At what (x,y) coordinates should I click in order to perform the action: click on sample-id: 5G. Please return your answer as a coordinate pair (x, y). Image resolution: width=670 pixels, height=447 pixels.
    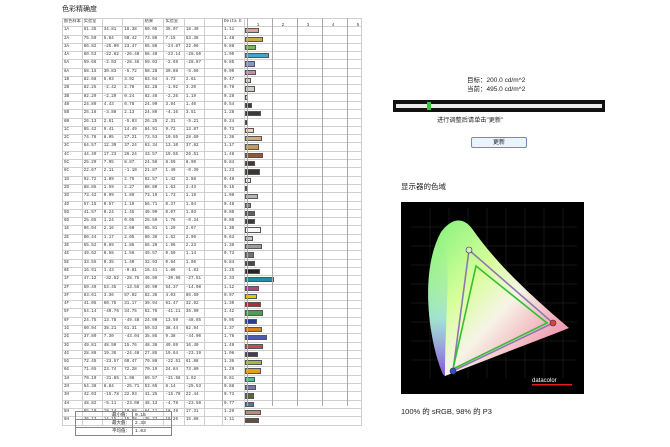
    Looking at the image, I should click on (72, 363).